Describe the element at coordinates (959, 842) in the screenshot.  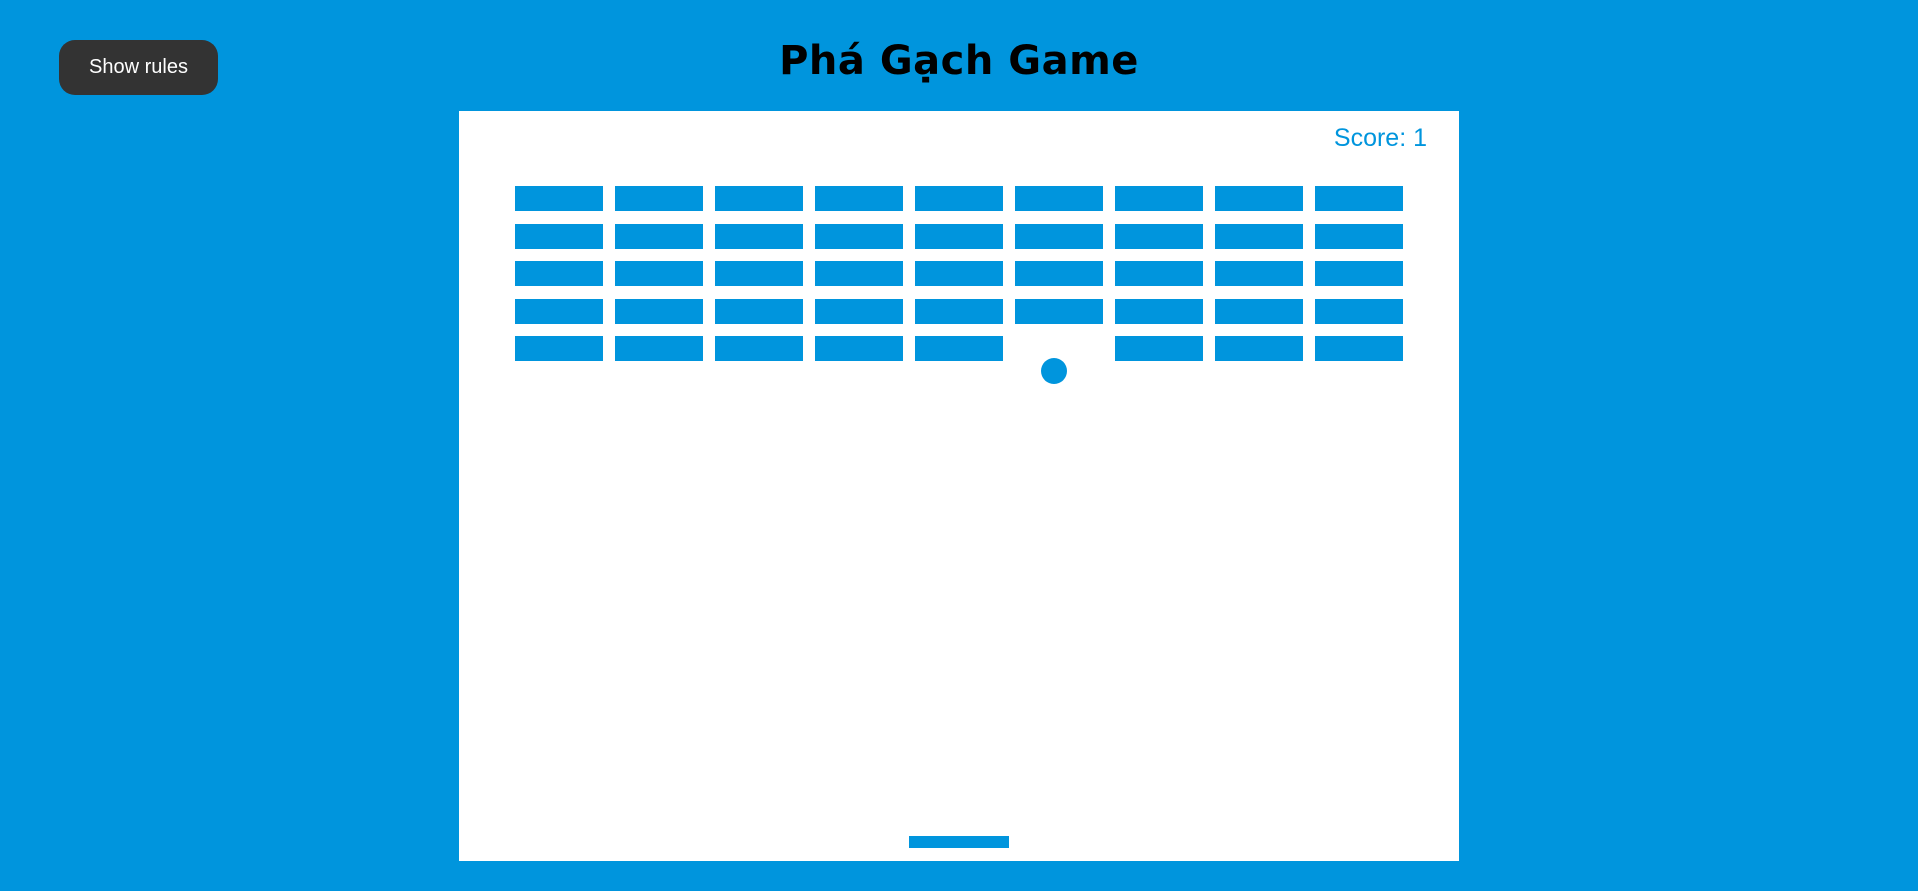
I see `paddle` at that location.